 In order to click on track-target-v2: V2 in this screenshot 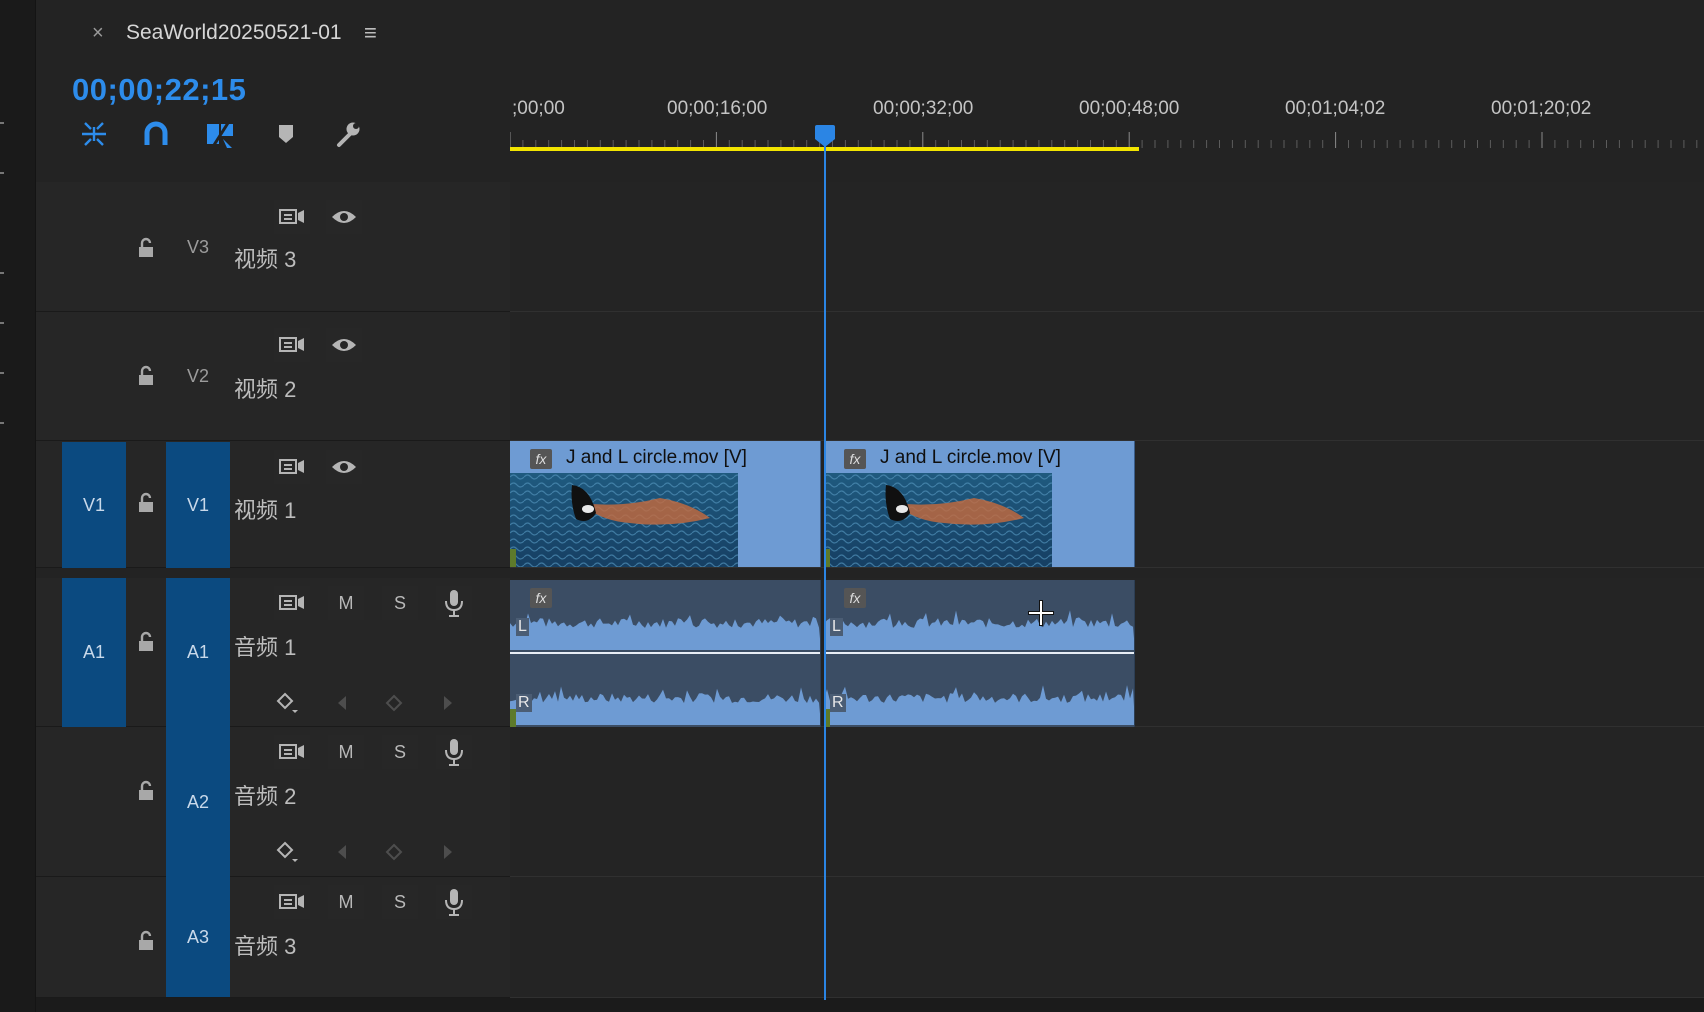, I will do `click(198, 376)`.